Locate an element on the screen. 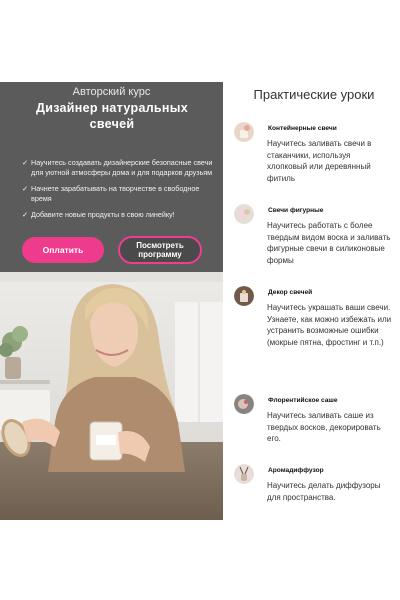 This screenshot has width=400, height=600. view-program-button: Посмотреть программу is located at coordinates (160, 250).